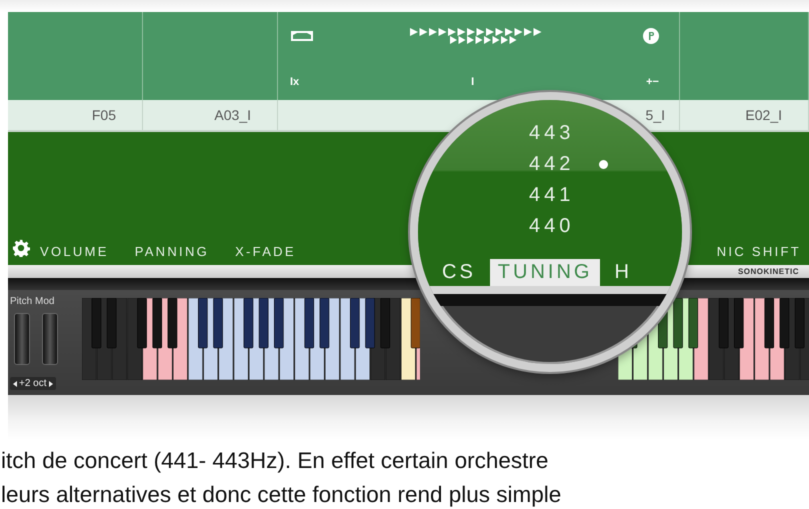  Describe the element at coordinates (275, 461) in the screenshot. I see `paragraph-line: itch de concert (441- 443Hz). En effet certain orchestre` at that location.